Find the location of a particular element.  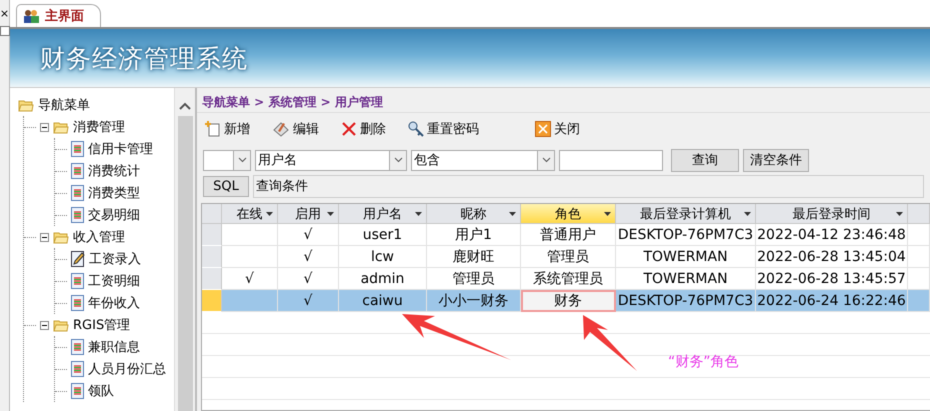

tree-item: 兼职信息 is located at coordinates (114, 347).